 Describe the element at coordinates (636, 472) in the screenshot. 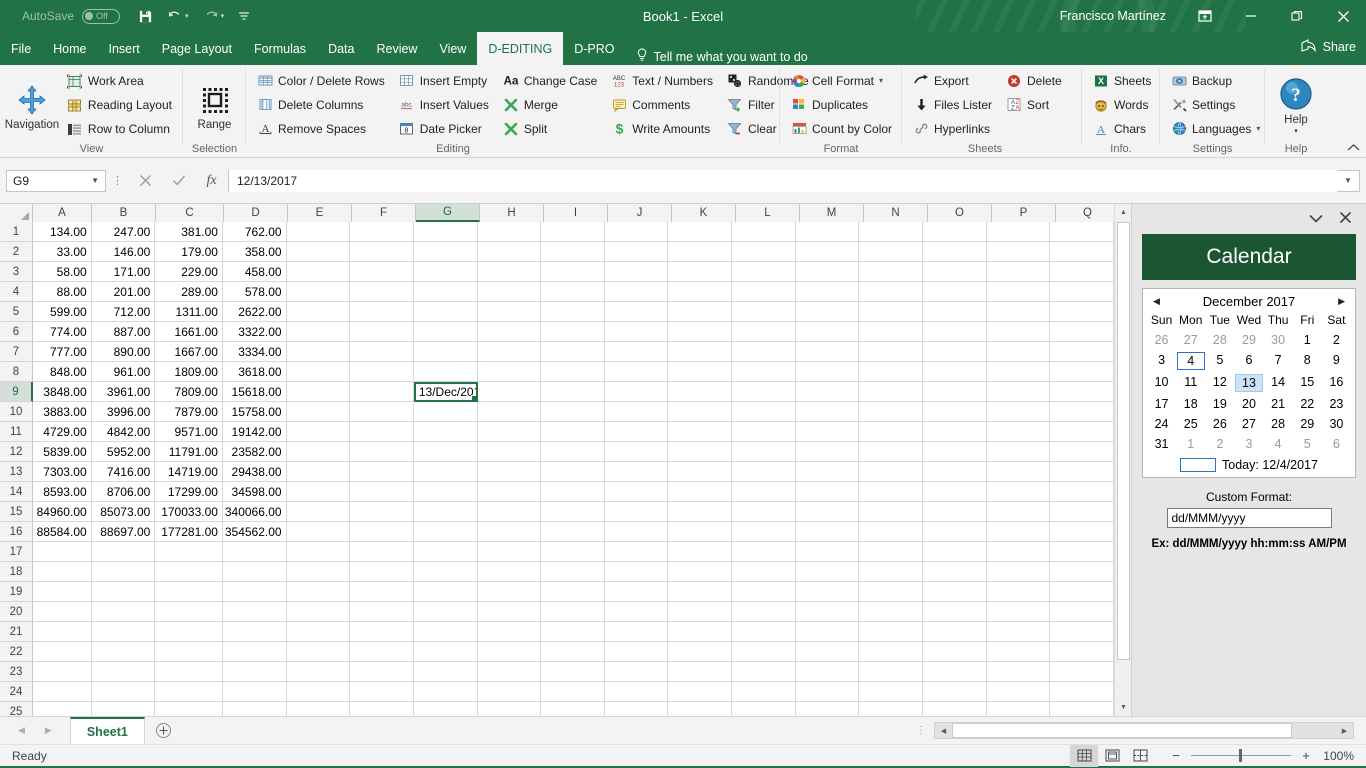

I see `cell-j13` at that location.